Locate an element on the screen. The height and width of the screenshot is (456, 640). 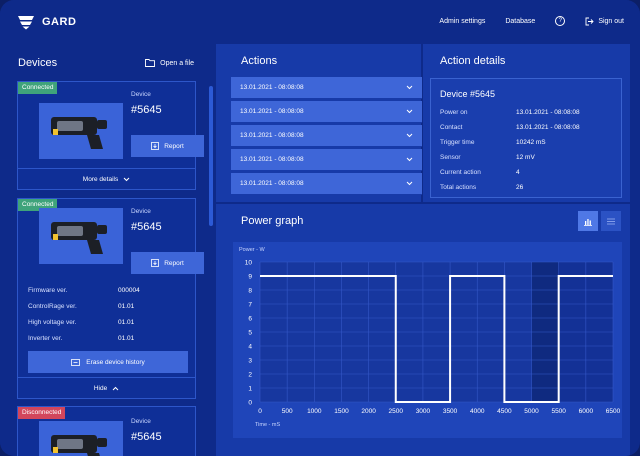
spec-key: Firmware ver. is located at coordinates (48, 290).